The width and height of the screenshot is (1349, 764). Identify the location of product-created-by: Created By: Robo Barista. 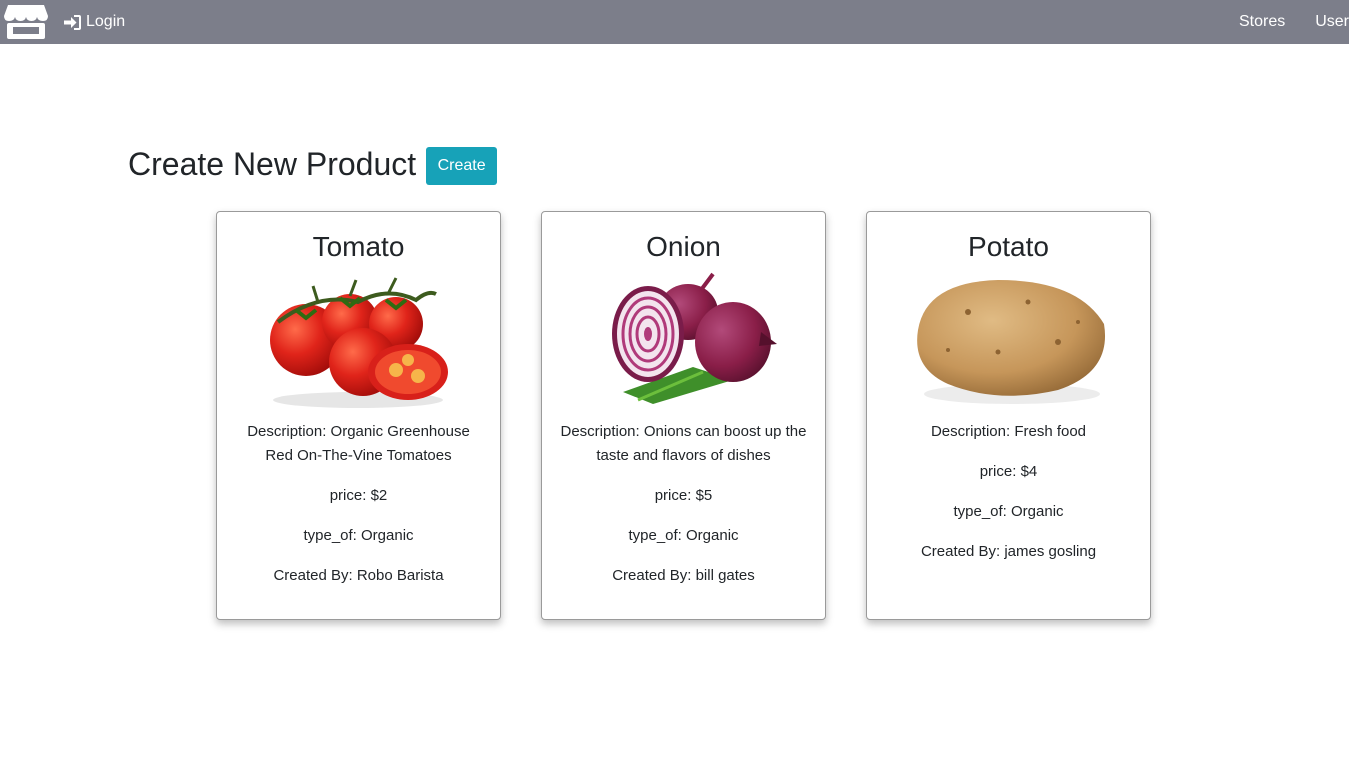
(358, 575).